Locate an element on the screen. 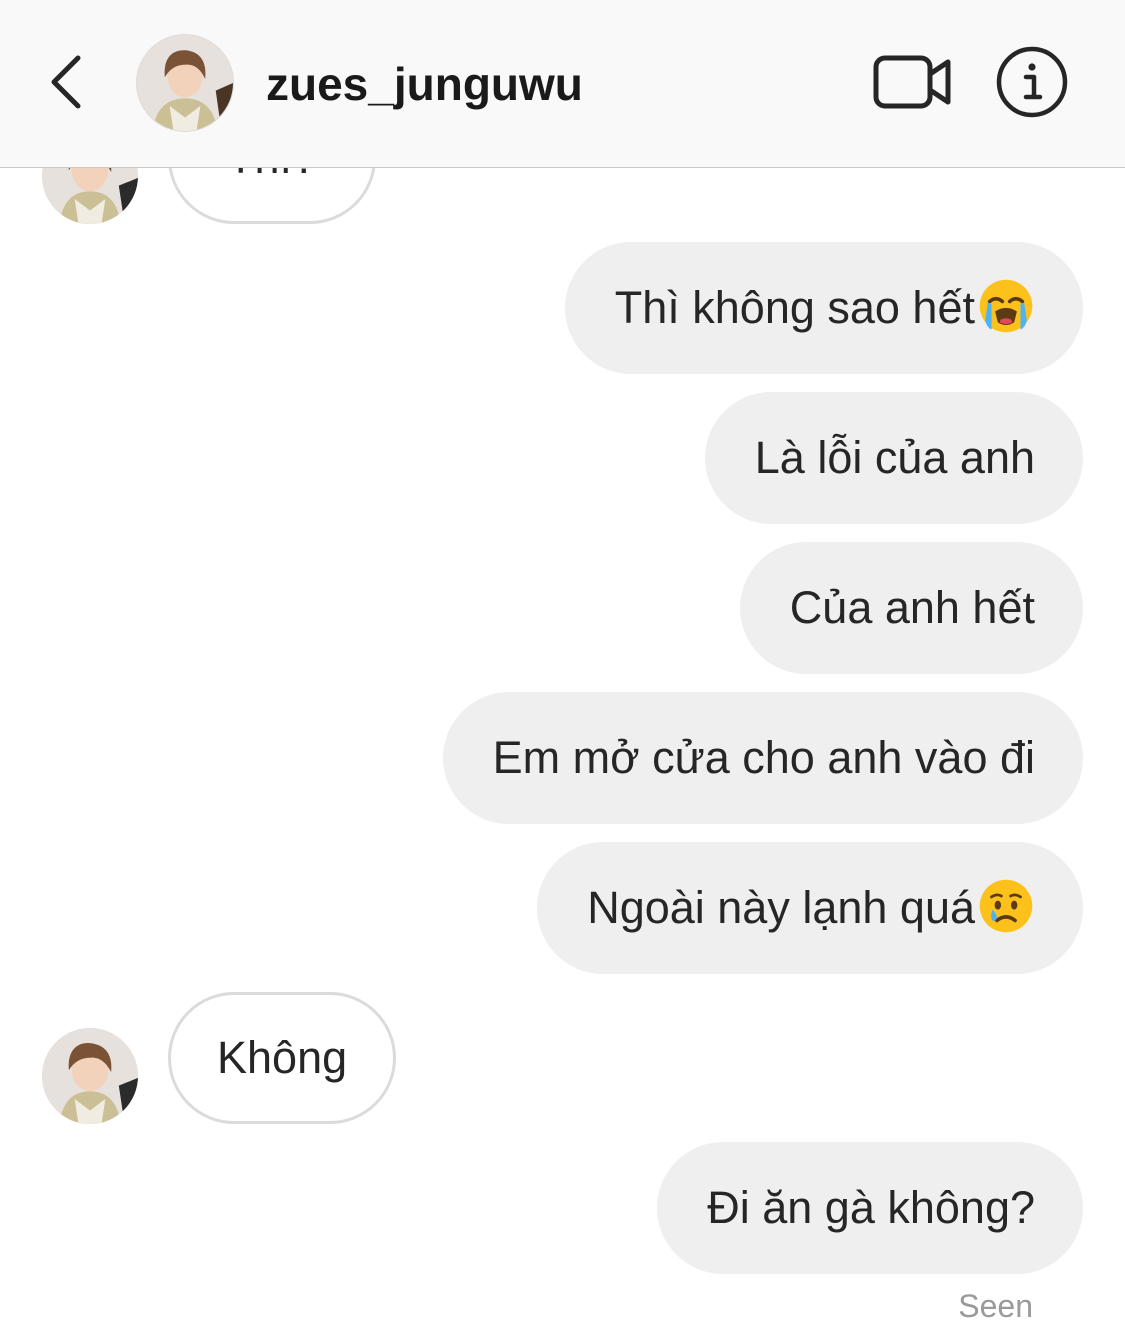  chat-header: zues_junguwu is located at coordinates (562, 84).